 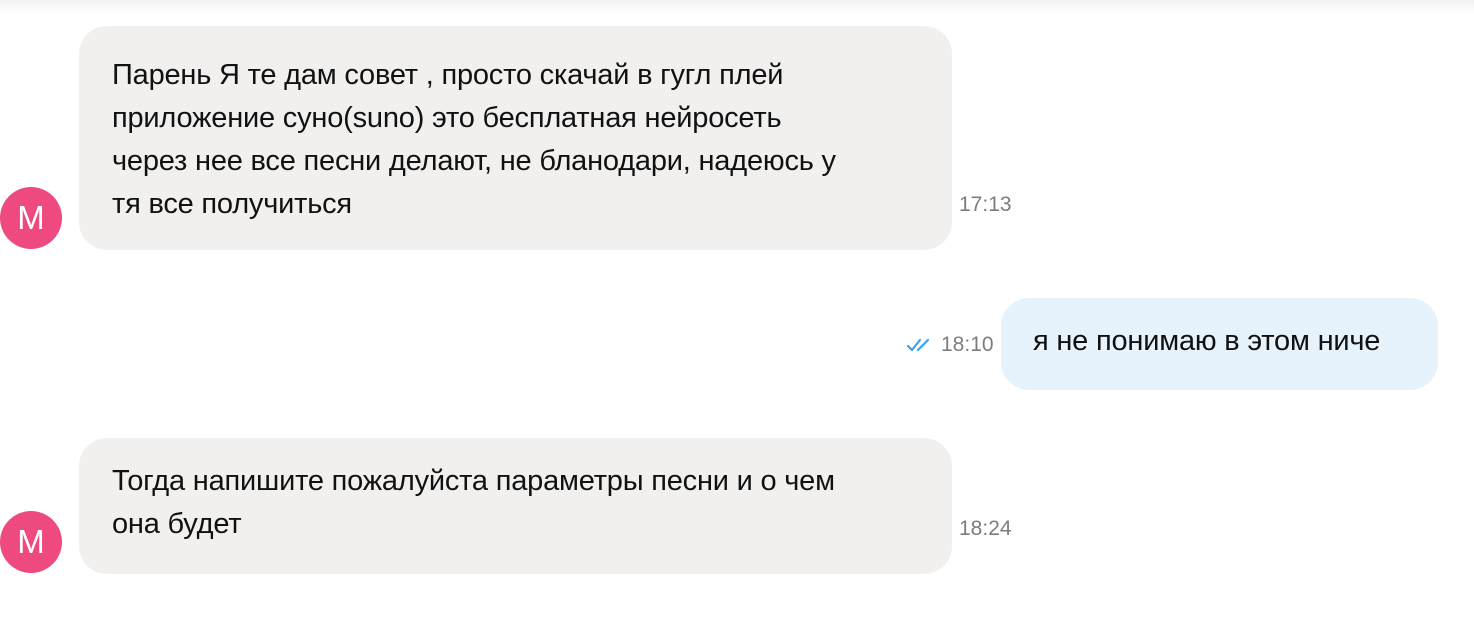 I want to click on message-timestamp: 18:24, so click(x=985, y=528).